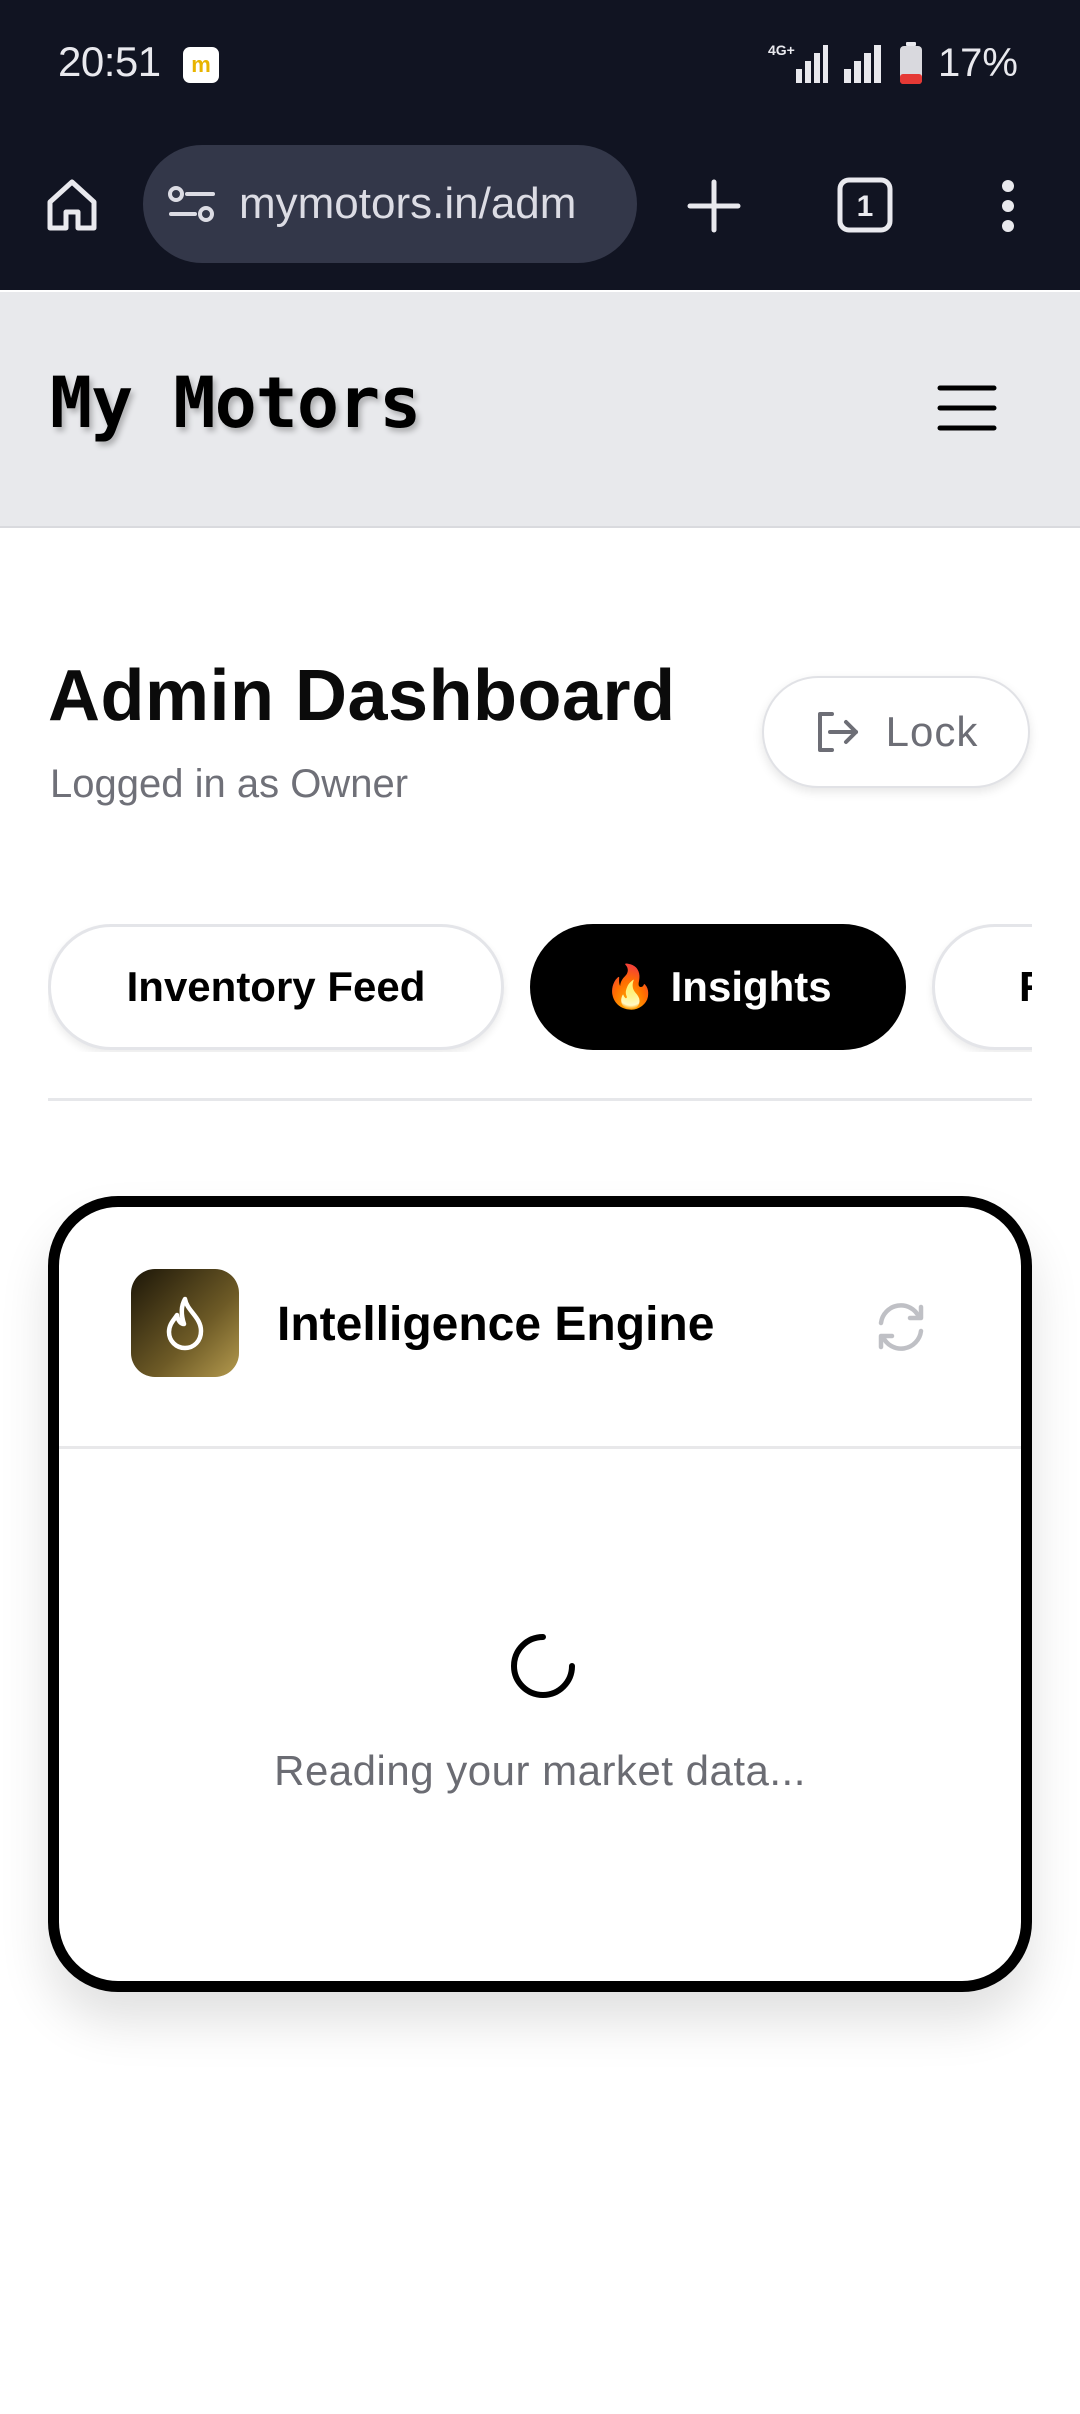 The width and height of the screenshot is (1080, 2414). Describe the element at coordinates (910, 63) in the screenshot. I see `battery-icon` at that location.